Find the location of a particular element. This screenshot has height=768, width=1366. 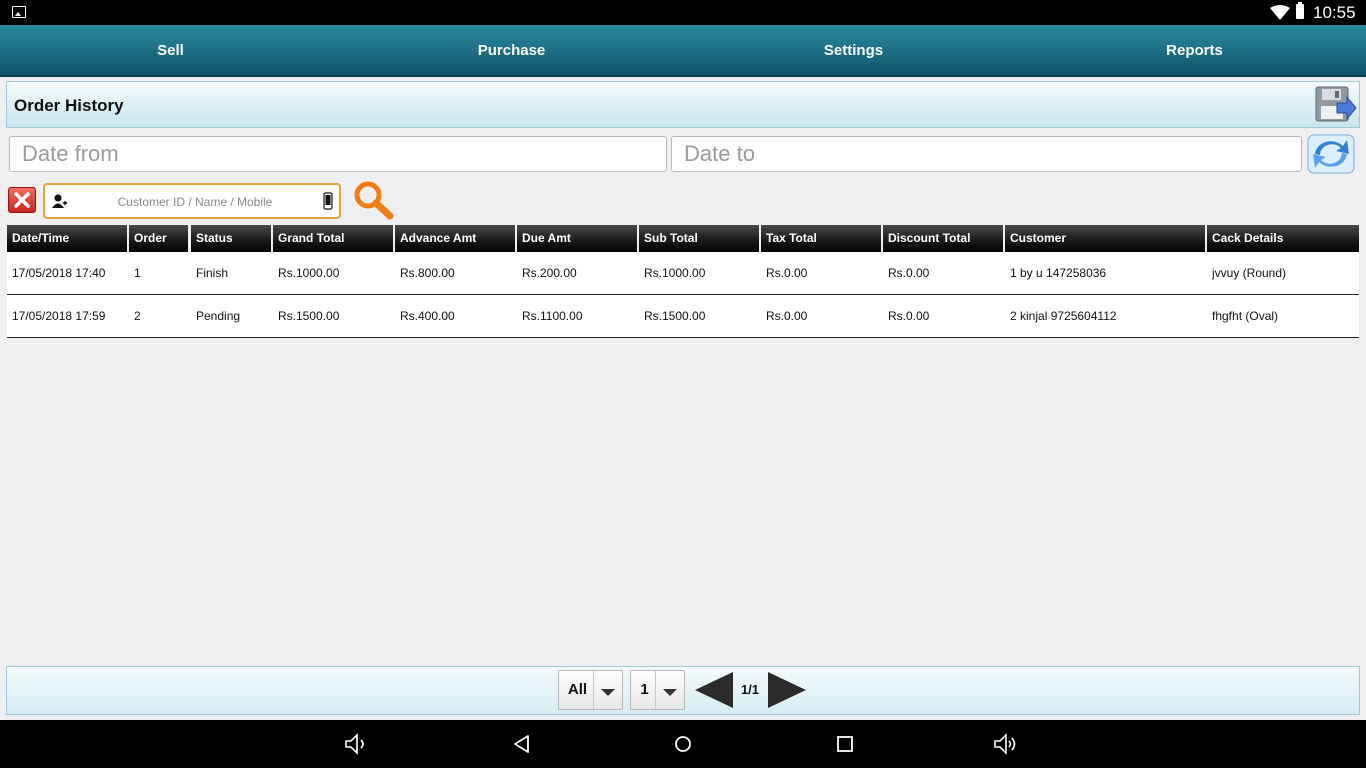

date-from-input is located at coordinates (338, 154).